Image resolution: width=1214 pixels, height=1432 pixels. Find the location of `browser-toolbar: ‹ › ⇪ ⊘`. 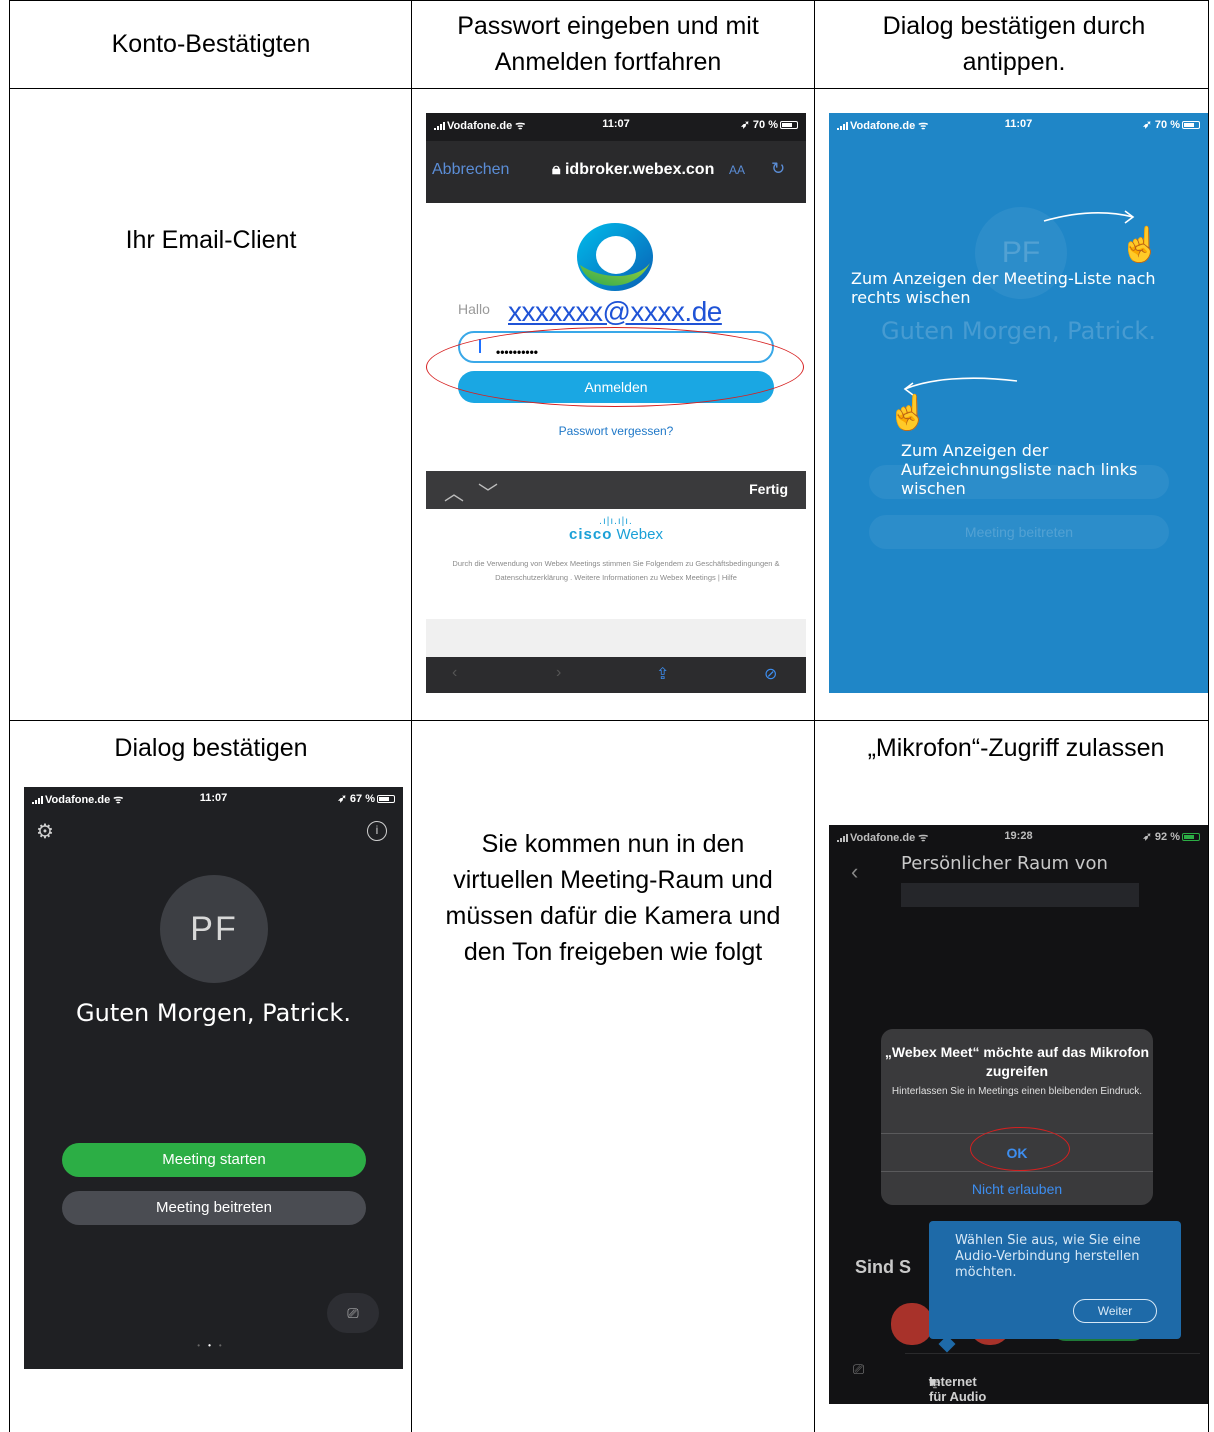

browser-toolbar: ‹ › ⇪ ⊘ is located at coordinates (616, 675).